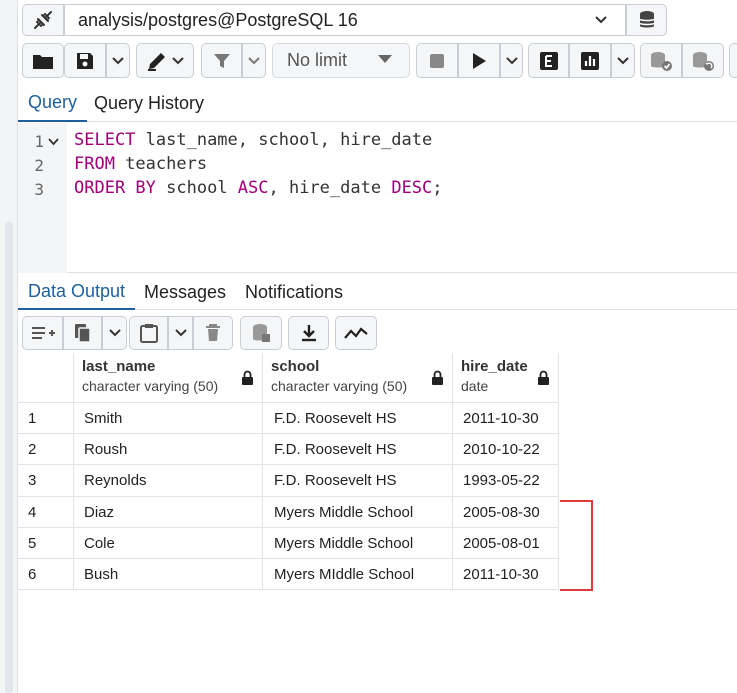  I want to click on bar-chart-icon, so click(590, 60).